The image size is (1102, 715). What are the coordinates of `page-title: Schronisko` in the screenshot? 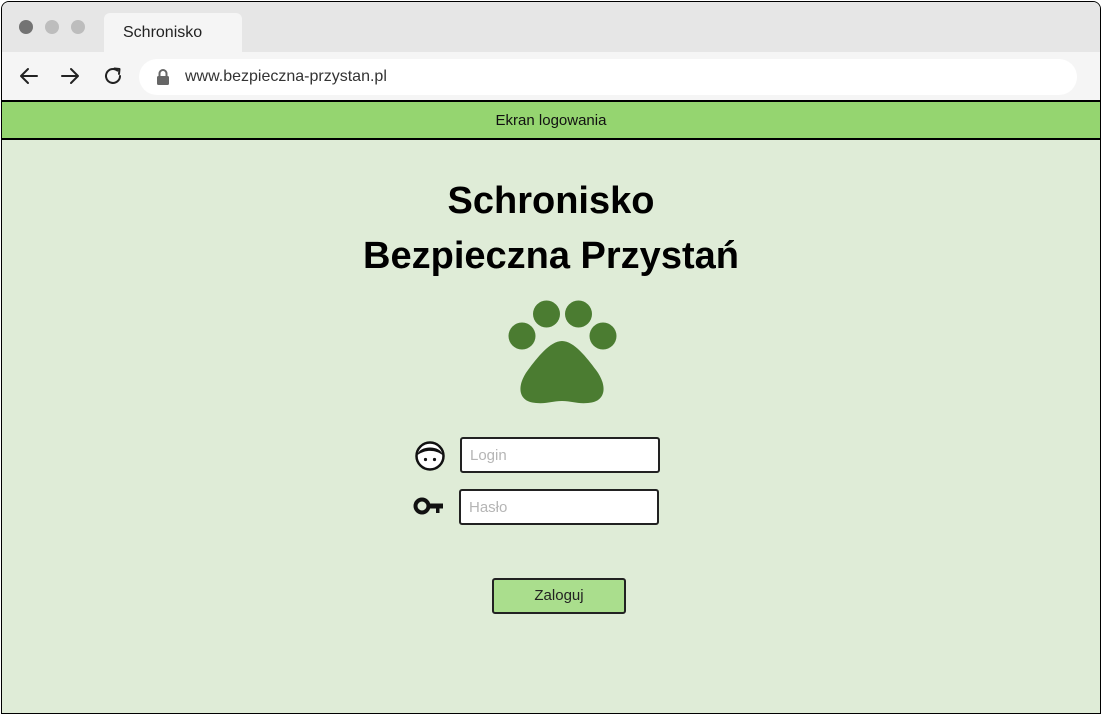 It's located at (551, 201).